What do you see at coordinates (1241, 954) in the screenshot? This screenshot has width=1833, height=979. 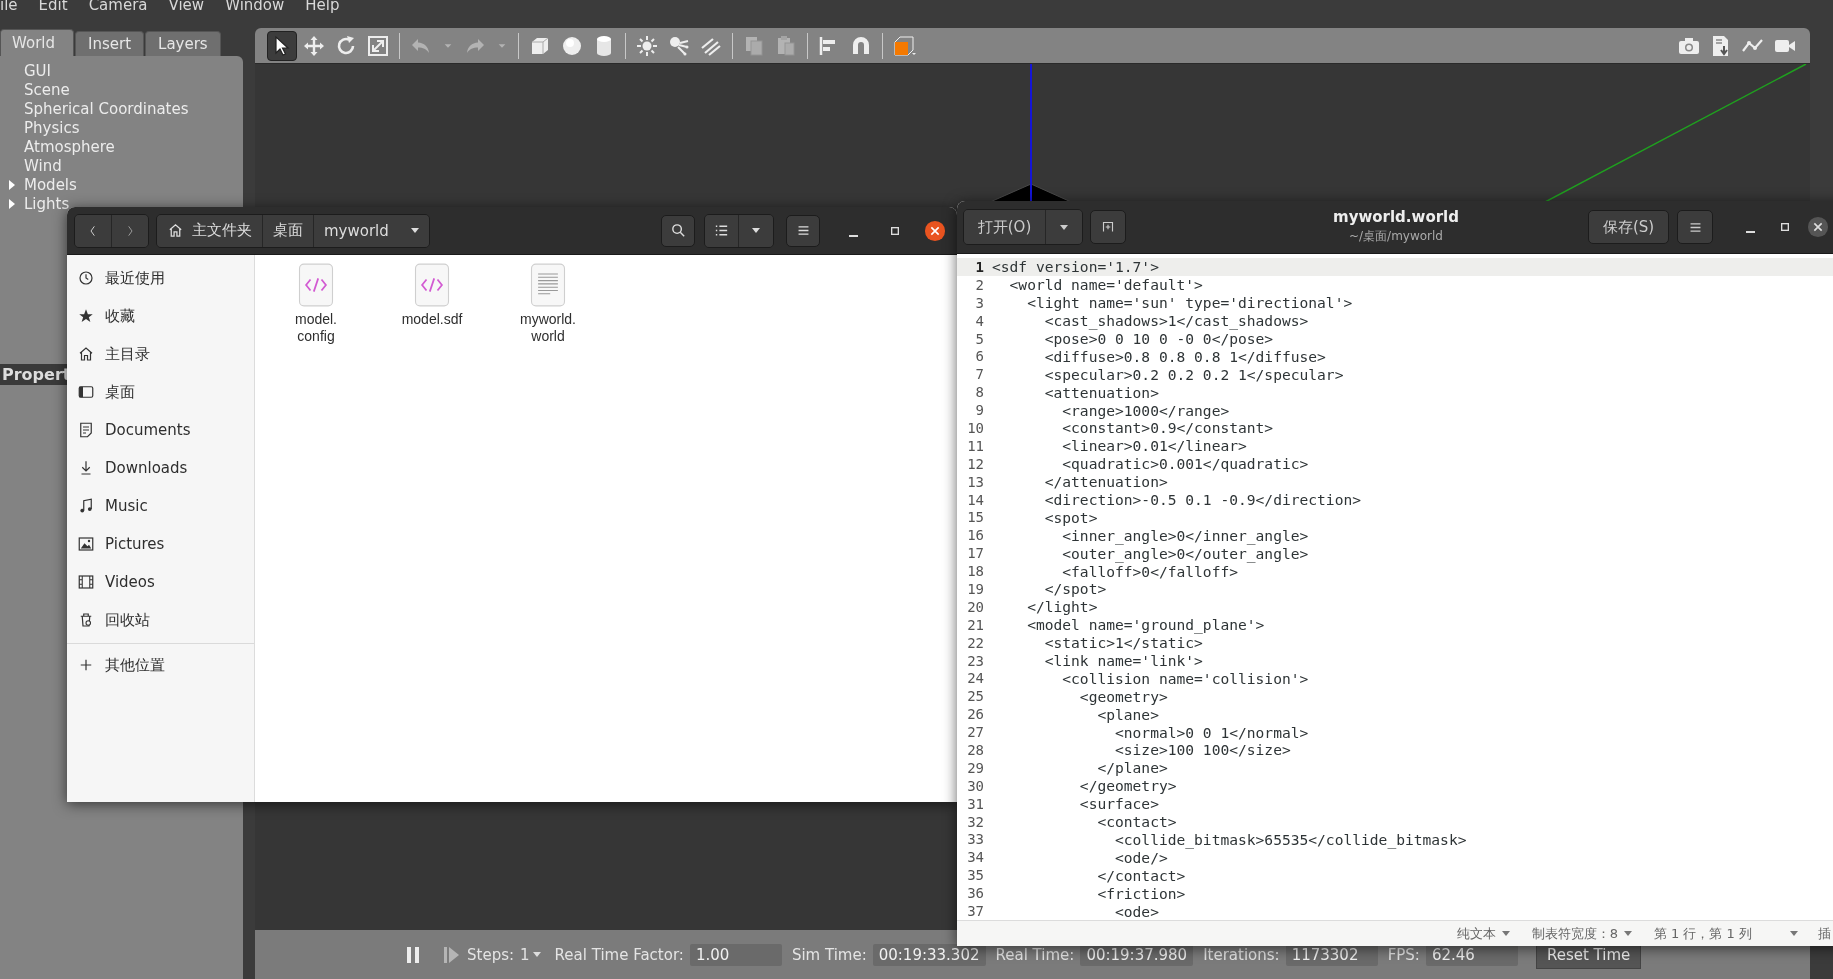 I see `stat-label: Iterations:` at bounding box center [1241, 954].